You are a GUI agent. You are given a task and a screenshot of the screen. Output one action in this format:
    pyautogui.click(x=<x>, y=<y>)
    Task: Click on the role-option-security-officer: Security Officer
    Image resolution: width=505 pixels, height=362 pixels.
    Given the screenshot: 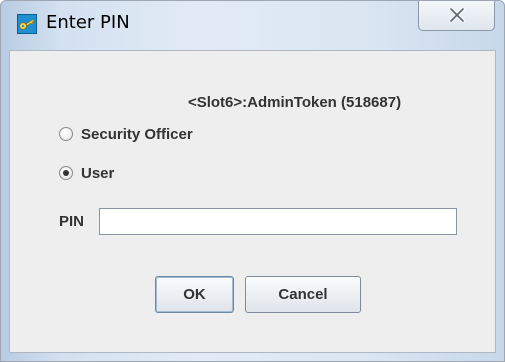 What is the action you would take?
    pyautogui.click(x=126, y=134)
    